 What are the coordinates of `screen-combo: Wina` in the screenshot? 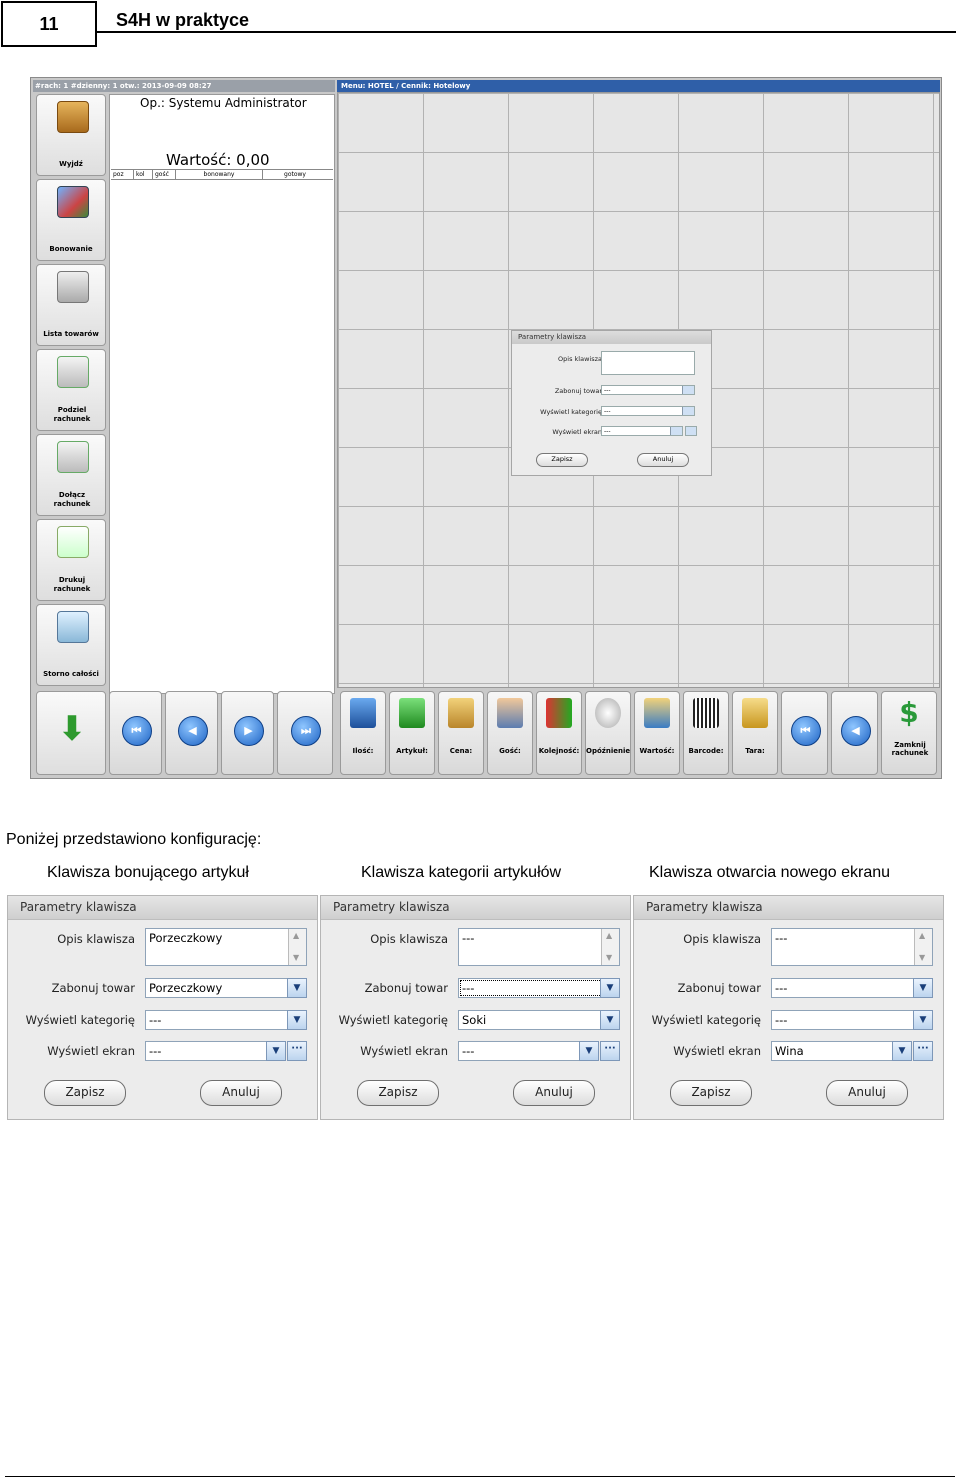 It's located at (841, 1051).